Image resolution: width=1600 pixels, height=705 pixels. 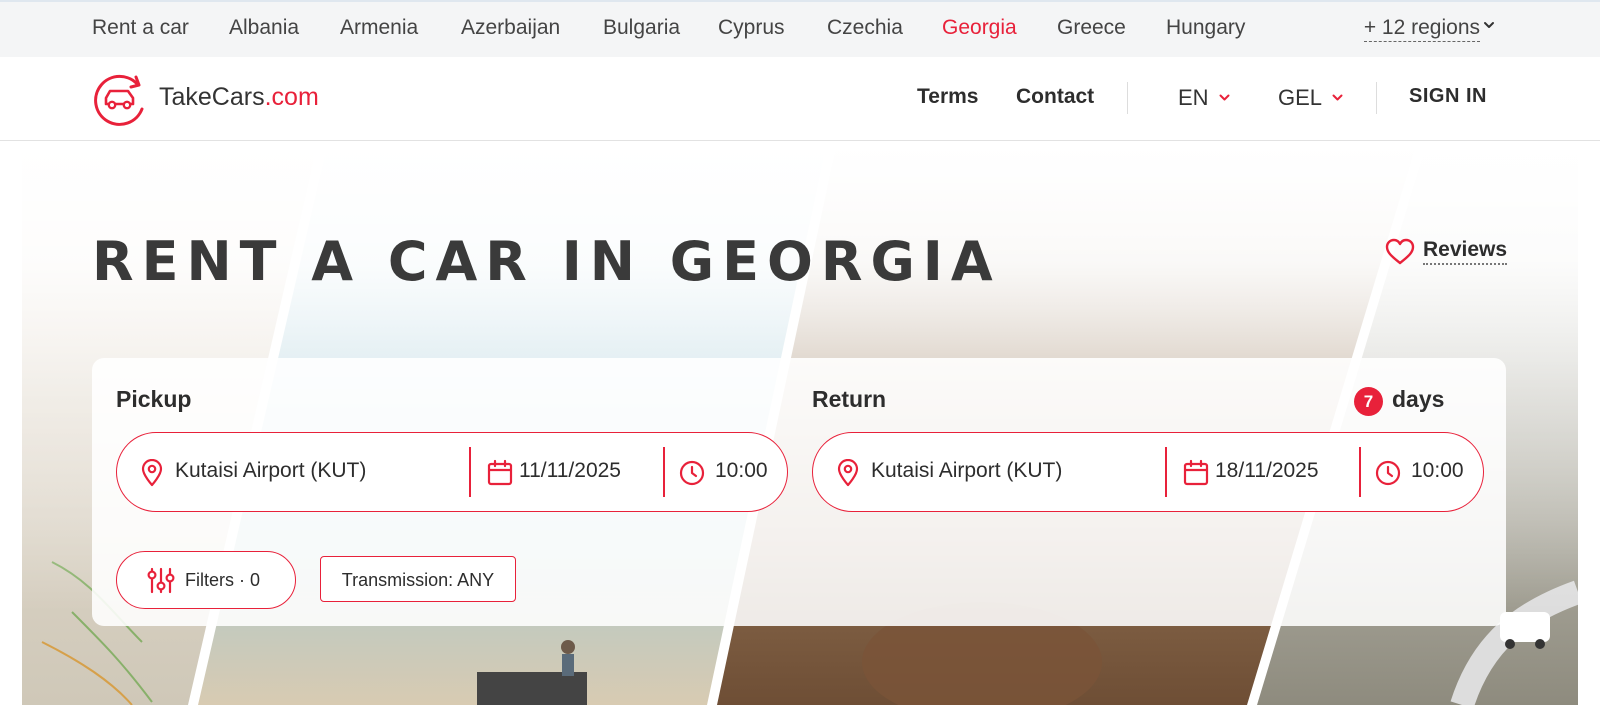 What do you see at coordinates (979, 28) in the screenshot?
I see `region-link-georgia: Georgia` at bounding box center [979, 28].